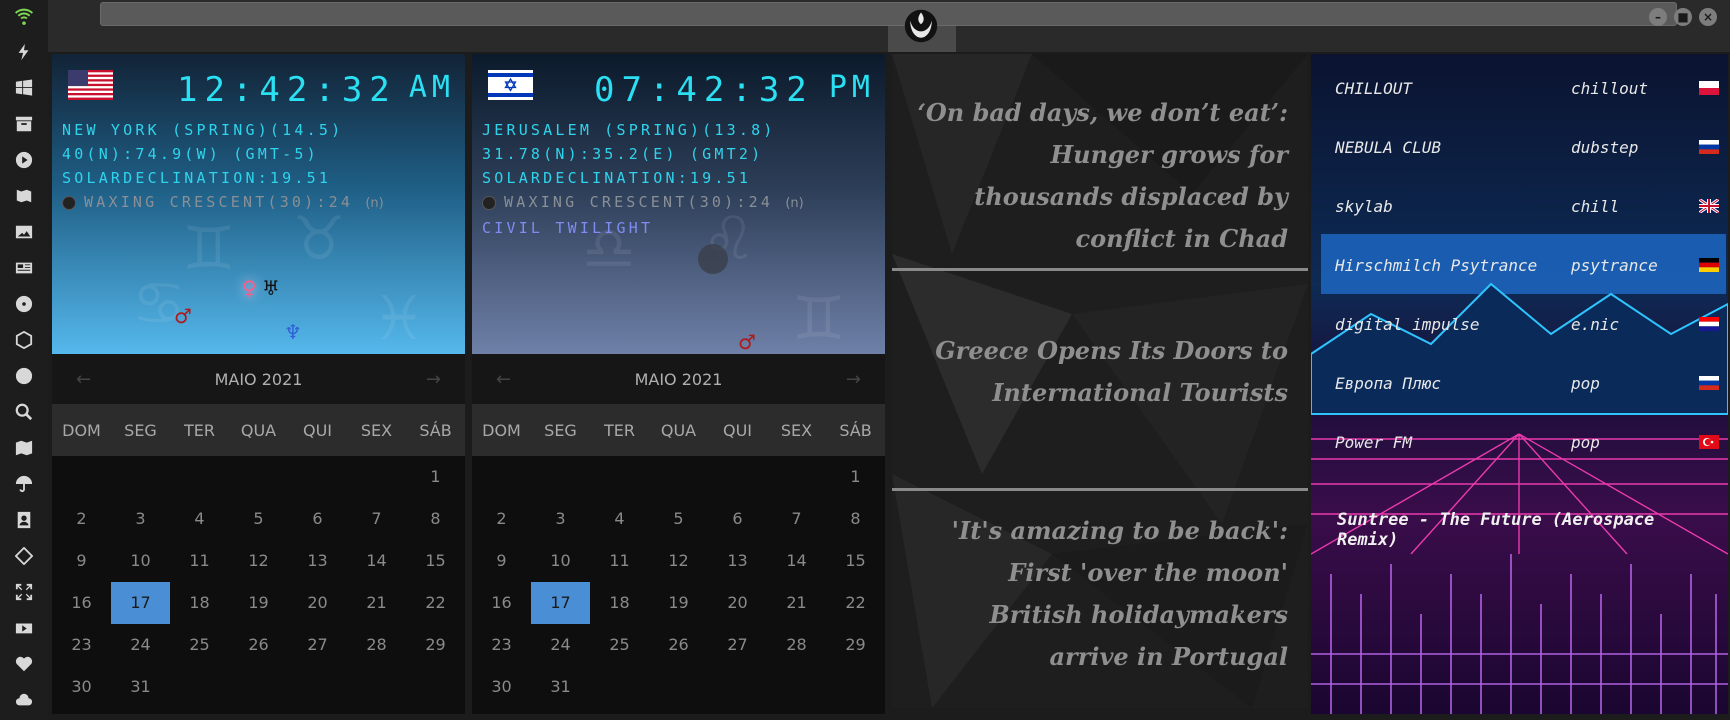  What do you see at coordinates (24, 628) in the screenshot?
I see `youtube-icon` at bounding box center [24, 628].